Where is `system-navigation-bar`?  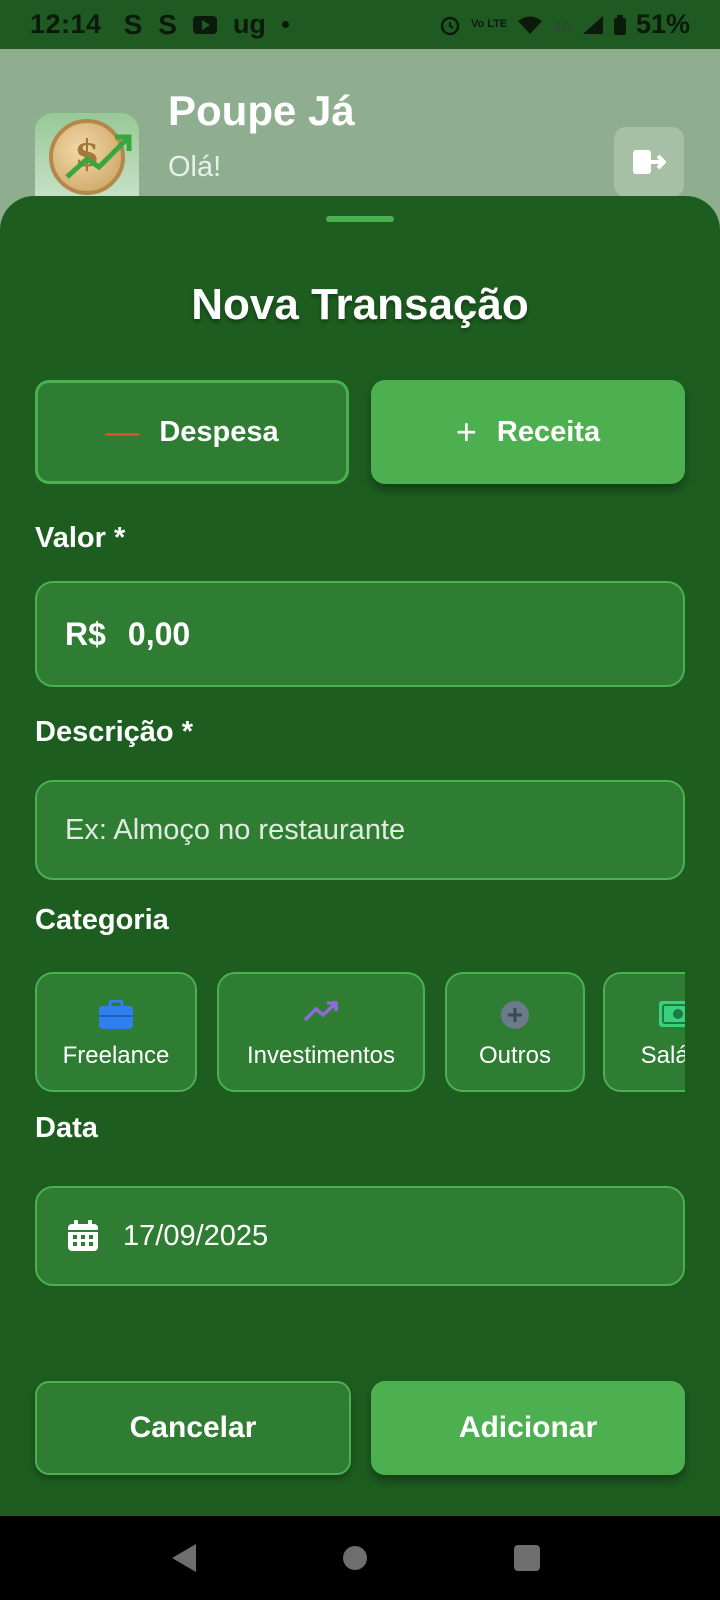 system-navigation-bar is located at coordinates (360, 1558).